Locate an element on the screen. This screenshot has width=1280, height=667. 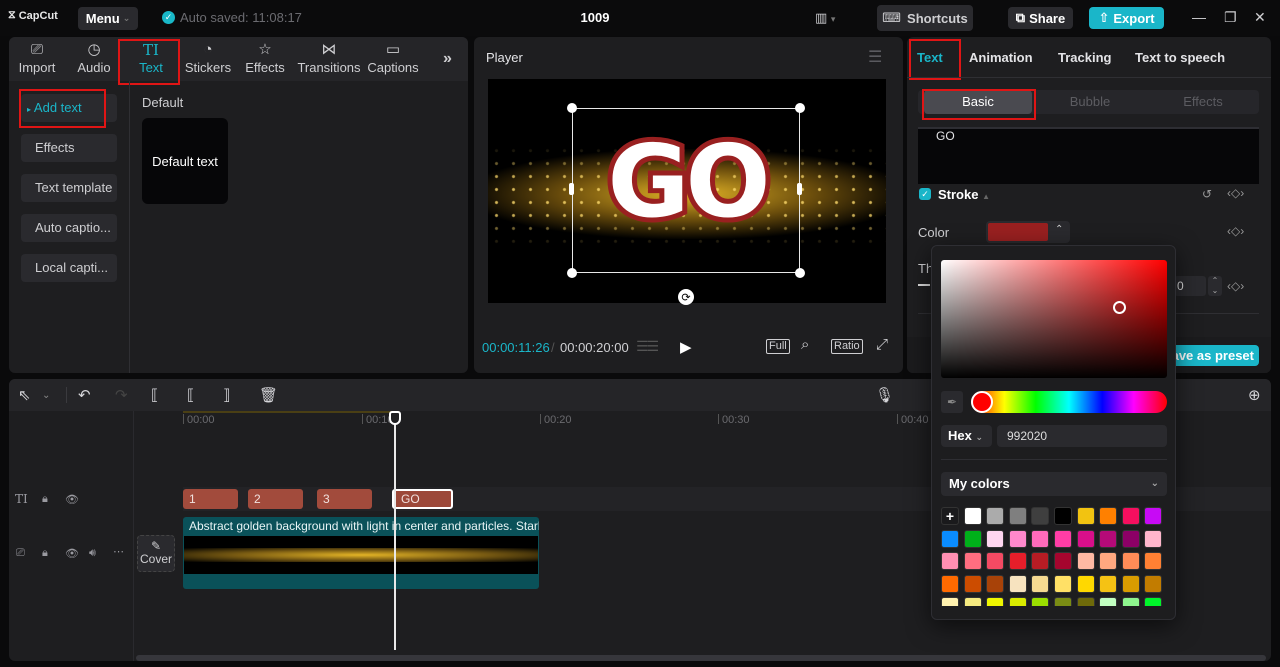
default-text-card: Default text is located at coordinates (185, 161).